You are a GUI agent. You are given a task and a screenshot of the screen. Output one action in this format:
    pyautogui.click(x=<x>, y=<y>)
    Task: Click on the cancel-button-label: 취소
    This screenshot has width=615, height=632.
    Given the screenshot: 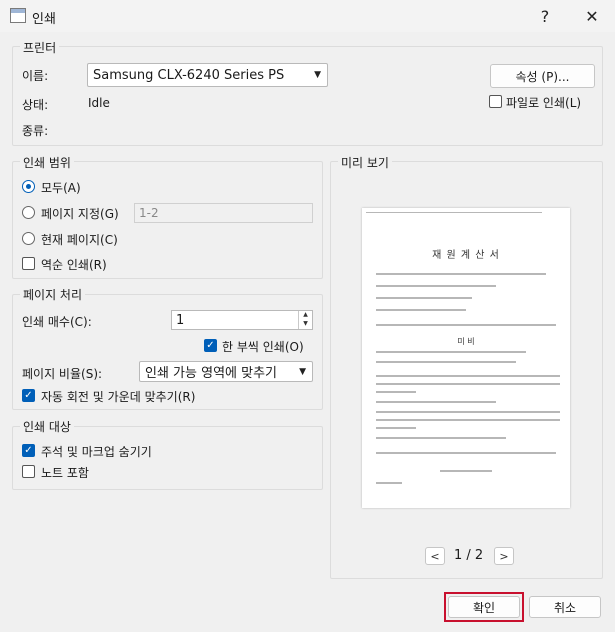 What is the action you would take?
    pyautogui.click(x=565, y=607)
    